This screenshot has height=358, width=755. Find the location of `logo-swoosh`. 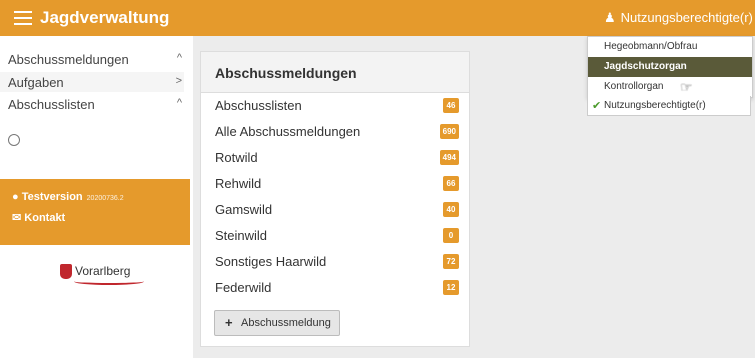

logo-swoosh is located at coordinates (109, 281).